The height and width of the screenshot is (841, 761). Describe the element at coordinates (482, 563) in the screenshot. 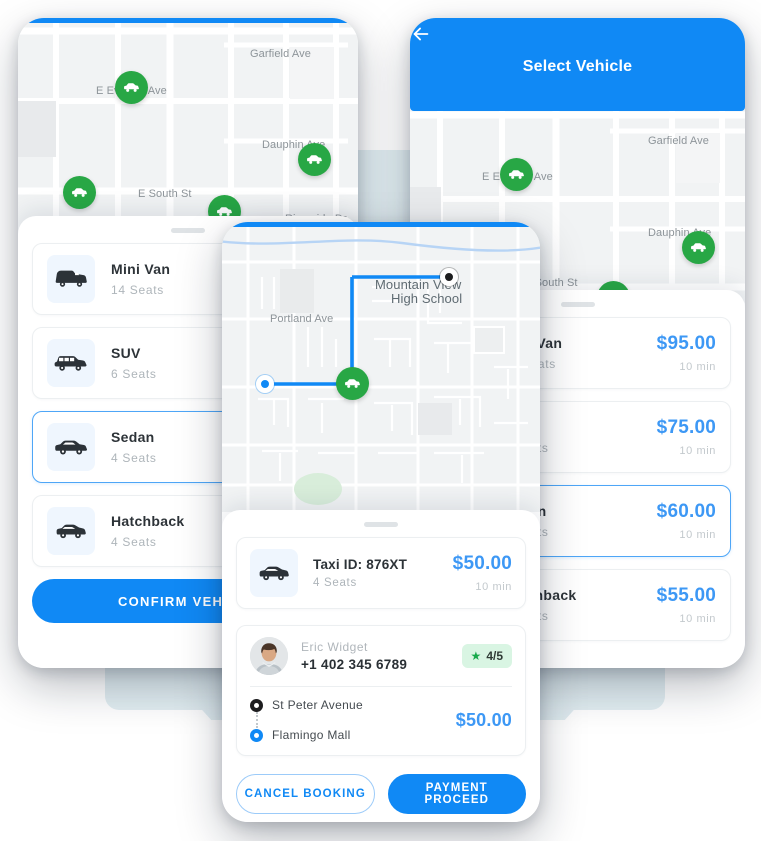

I see `taxi-price: $50.00` at that location.